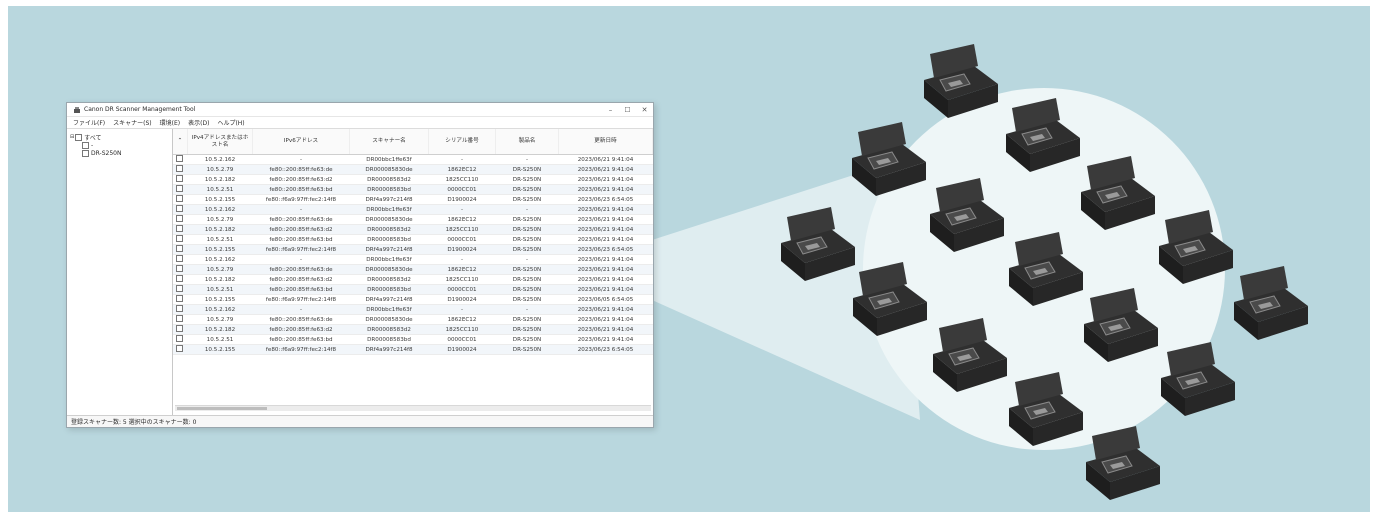 The image size is (1378, 517). I want to click on cell-serial: 0000CC01, so click(462, 339).